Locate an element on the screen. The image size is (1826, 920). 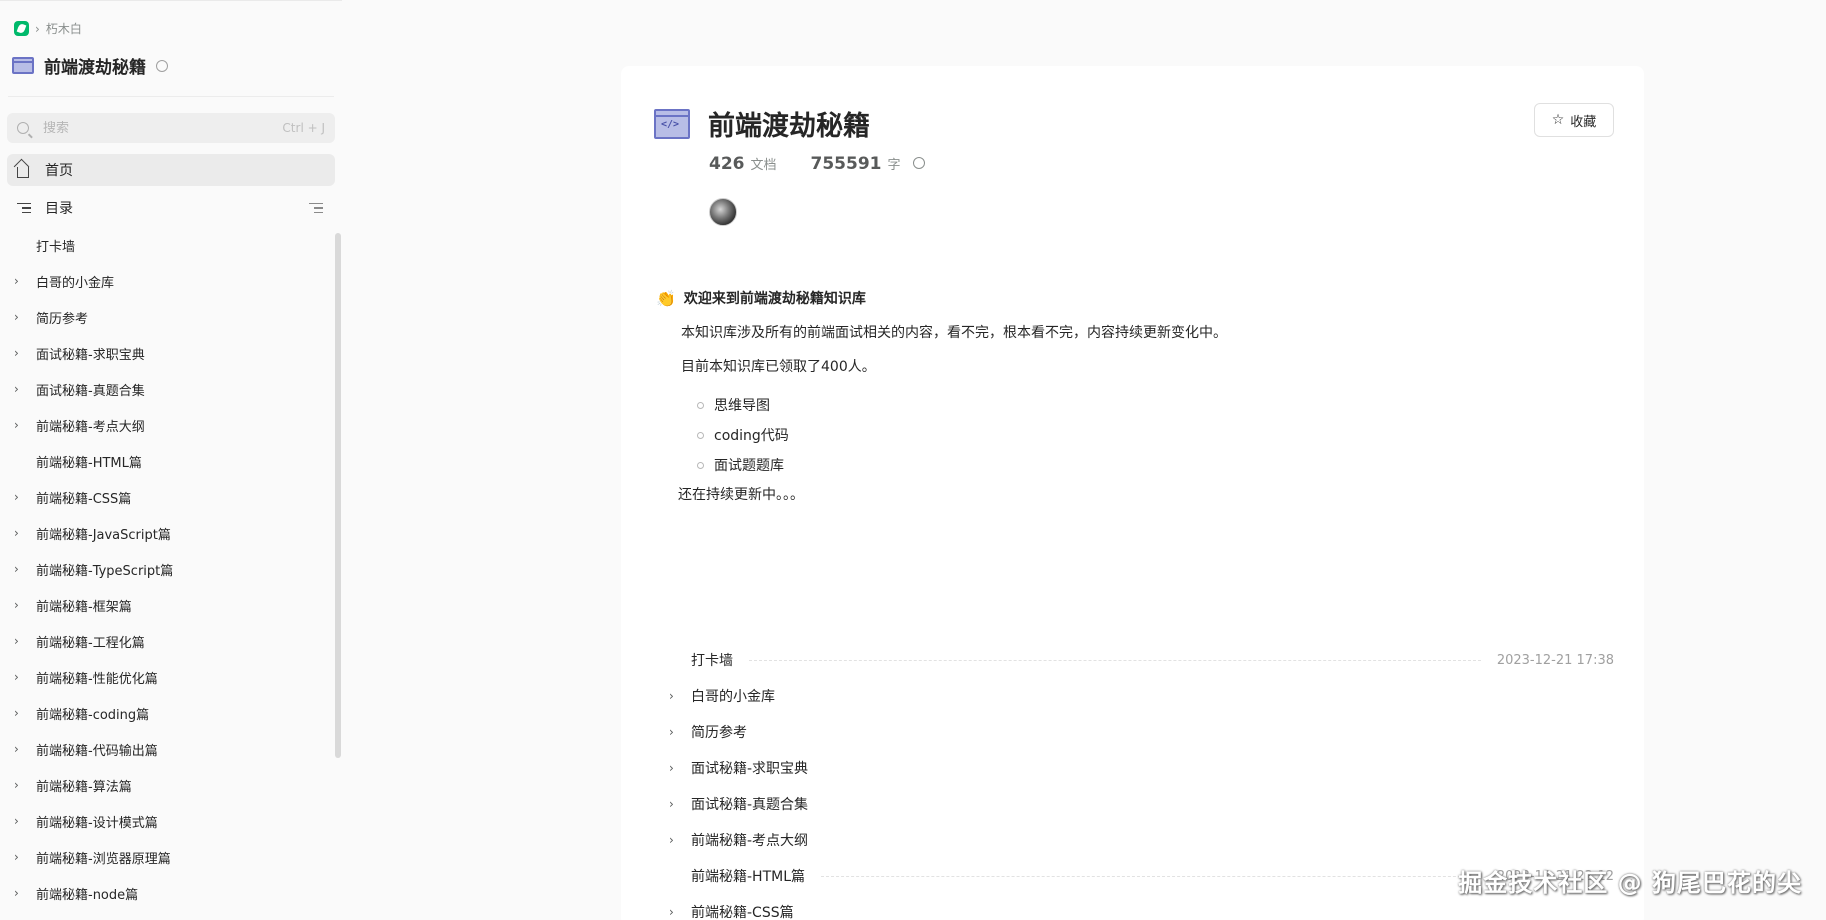
dotted-leader is located at coordinates (1151, 876).